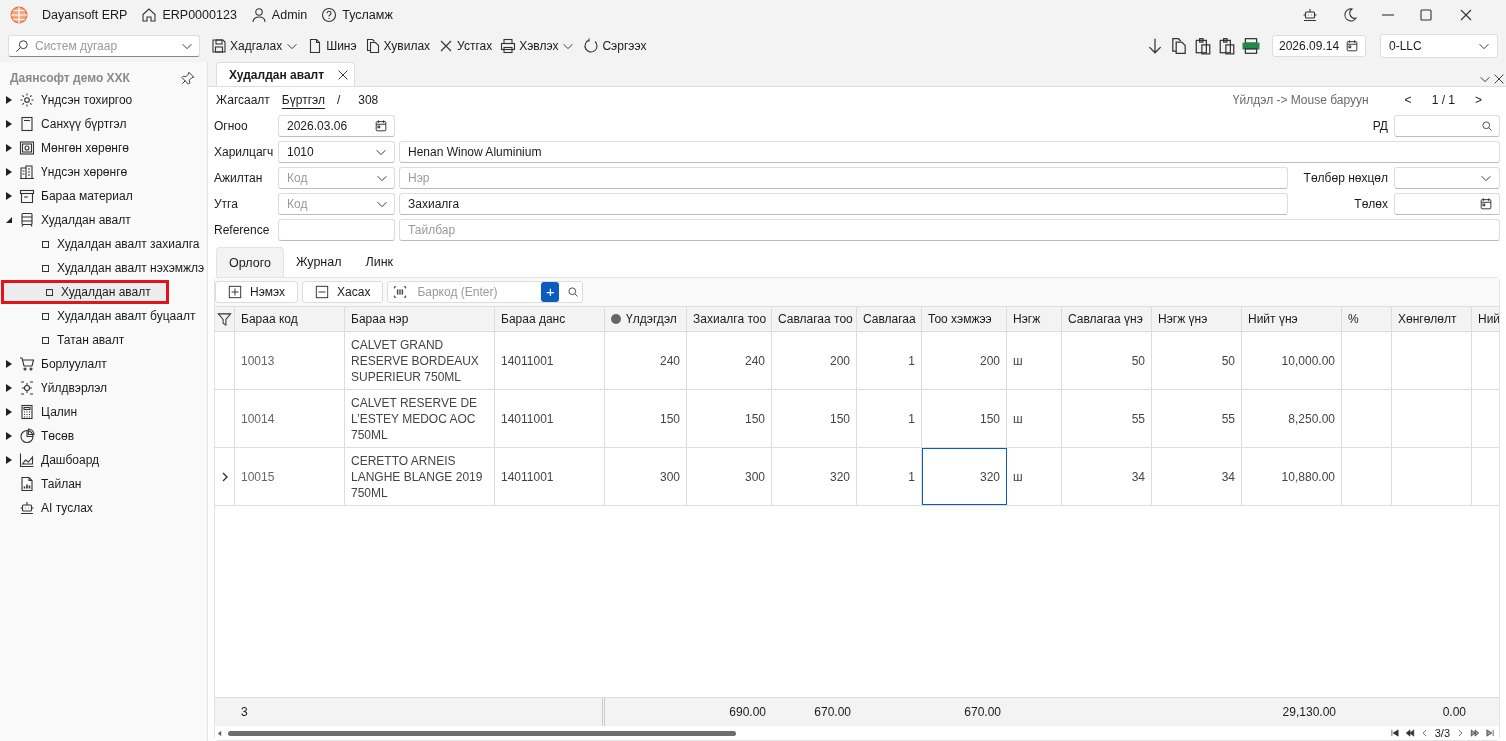 This screenshot has width=1506, height=741. I want to click on section-tab: Линк, so click(379, 262).